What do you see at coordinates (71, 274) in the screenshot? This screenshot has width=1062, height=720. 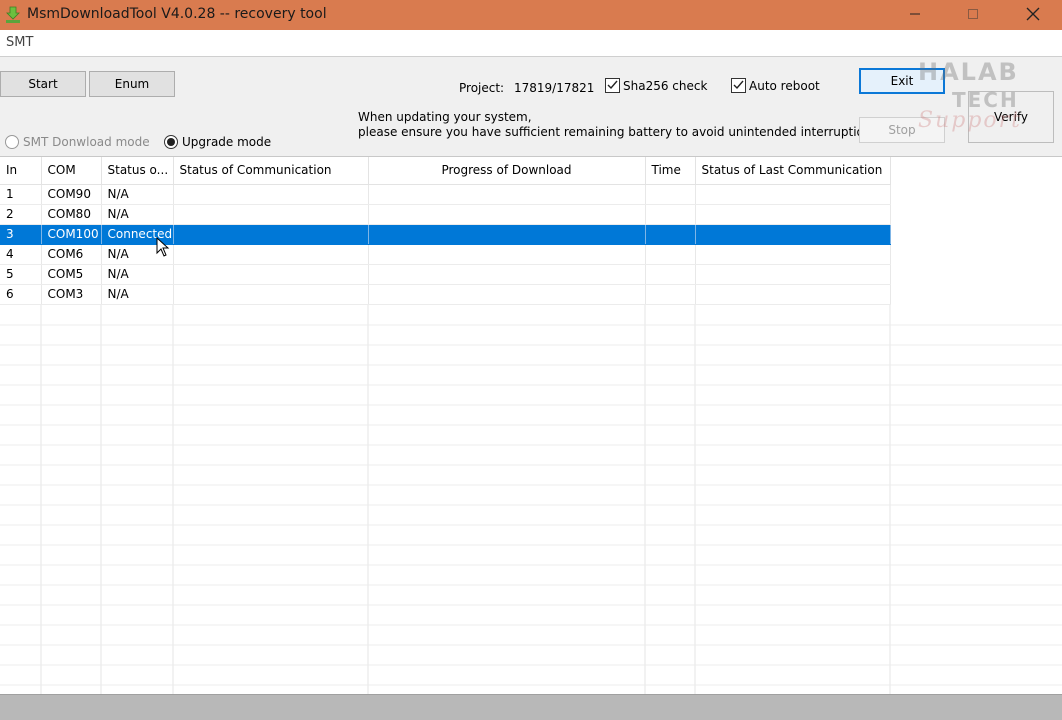 I see `table-cell: COM5` at bounding box center [71, 274].